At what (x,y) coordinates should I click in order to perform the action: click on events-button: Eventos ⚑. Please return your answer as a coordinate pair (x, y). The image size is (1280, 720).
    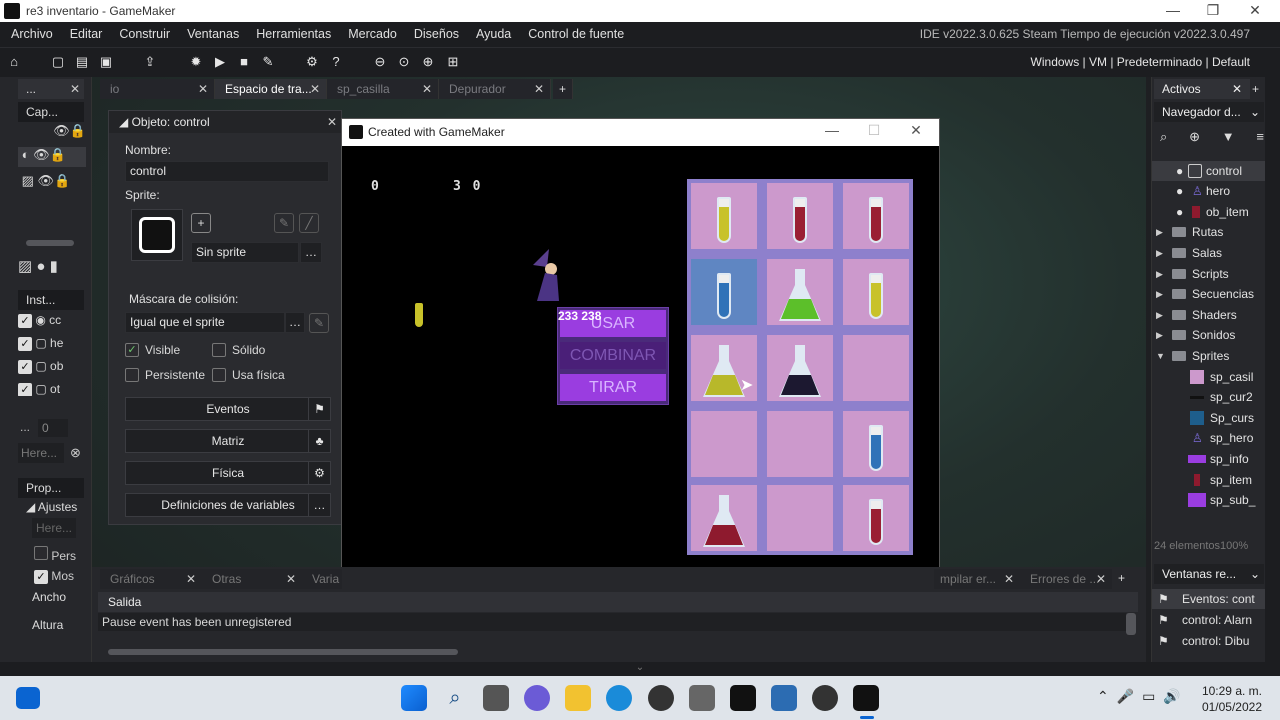
    Looking at the image, I should click on (228, 409).